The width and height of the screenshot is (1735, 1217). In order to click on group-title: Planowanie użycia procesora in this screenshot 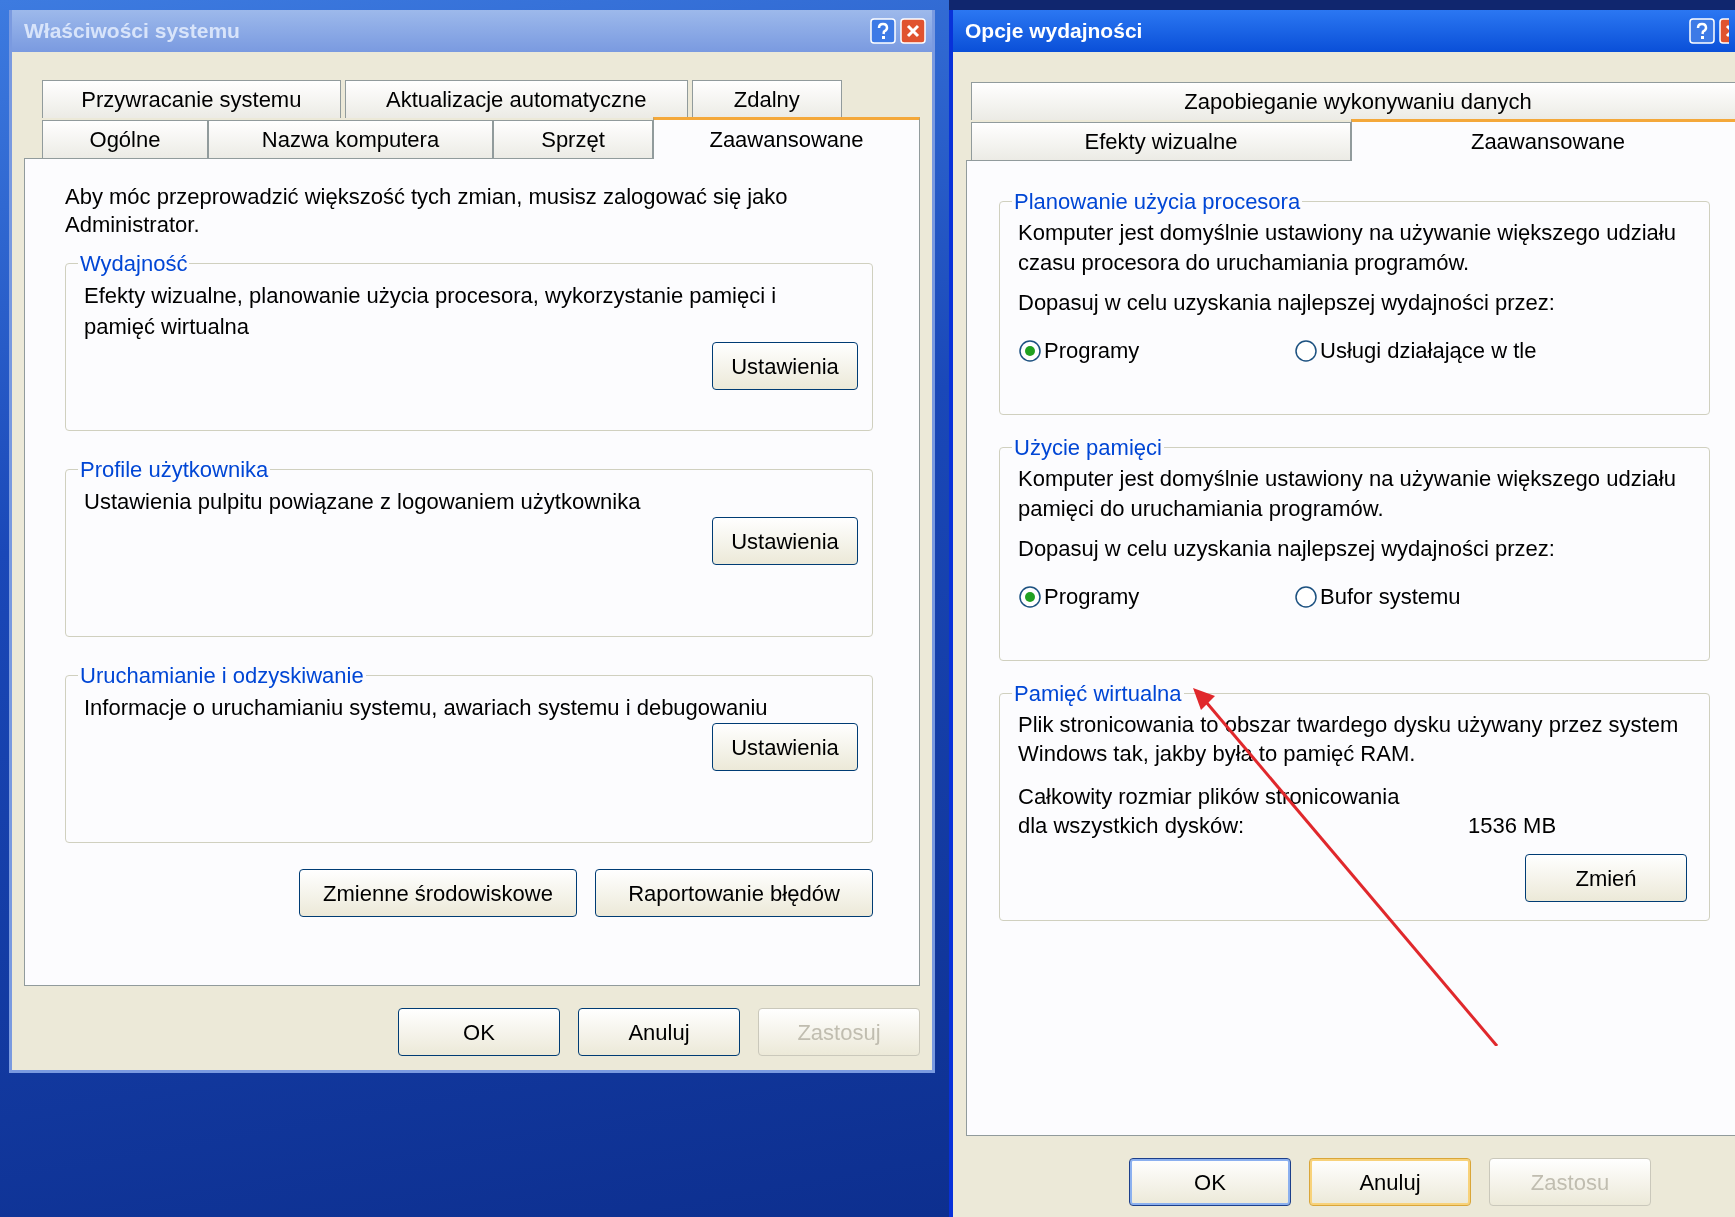, I will do `click(1157, 202)`.